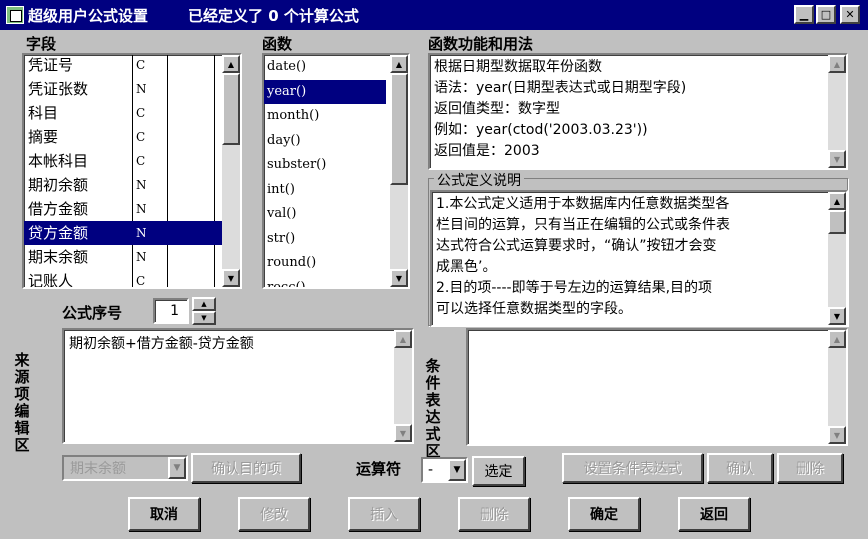 This screenshot has height=539, width=868. What do you see at coordinates (837, 387) in the screenshot?
I see `condition-scrollbar: ▲ ▼` at bounding box center [837, 387].